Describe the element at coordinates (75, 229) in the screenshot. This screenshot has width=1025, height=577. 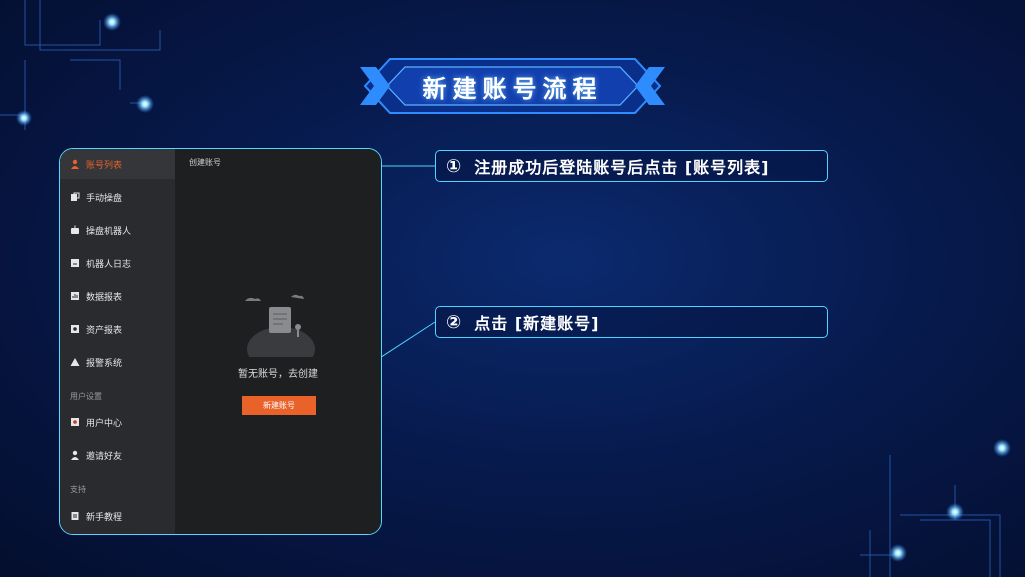
I see `robot-icon` at that location.